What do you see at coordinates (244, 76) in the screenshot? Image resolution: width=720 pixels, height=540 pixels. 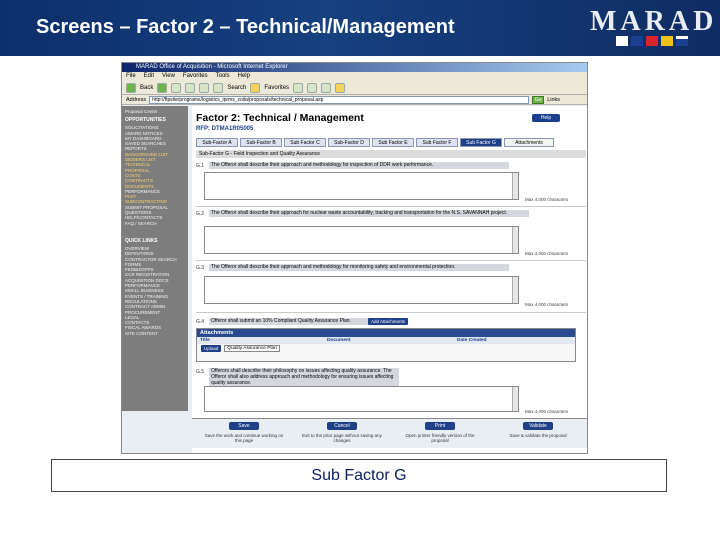 I see `menu-help: Help` at bounding box center [244, 76].